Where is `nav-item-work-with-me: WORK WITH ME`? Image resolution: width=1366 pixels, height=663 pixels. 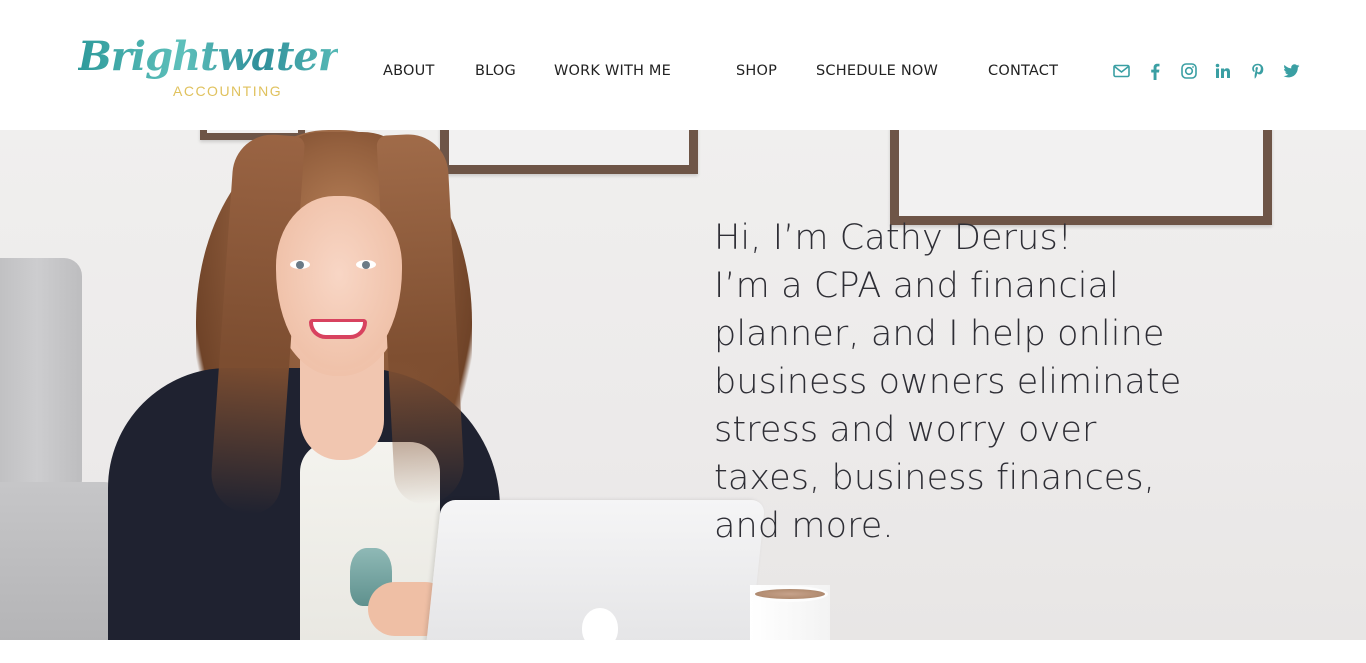
nav-item-work-with-me: WORK WITH ME is located at coordinates (612, 71).